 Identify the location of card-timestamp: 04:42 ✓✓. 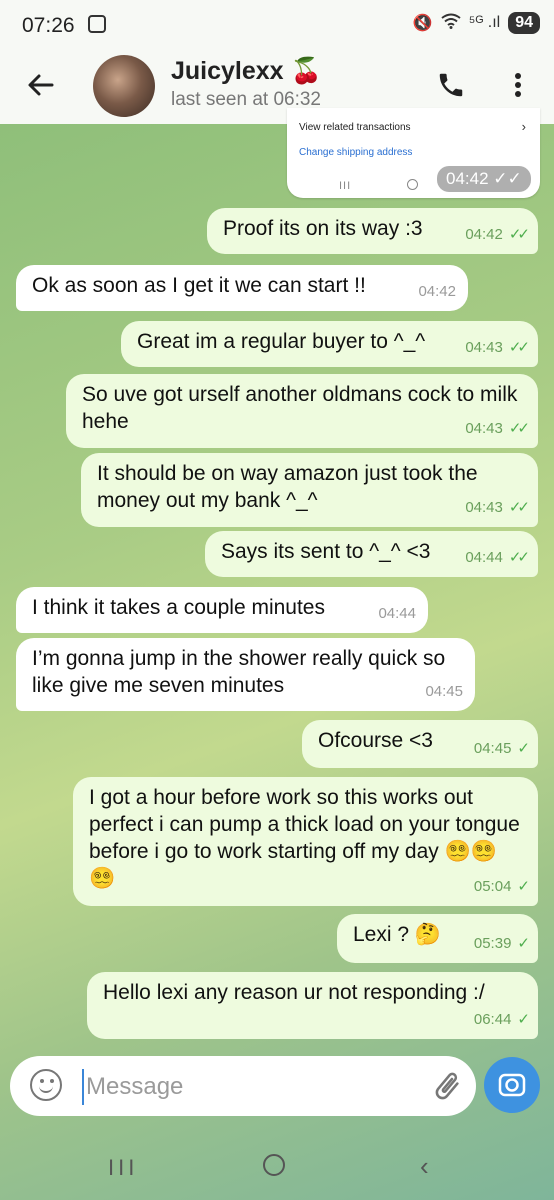
(484, 179).